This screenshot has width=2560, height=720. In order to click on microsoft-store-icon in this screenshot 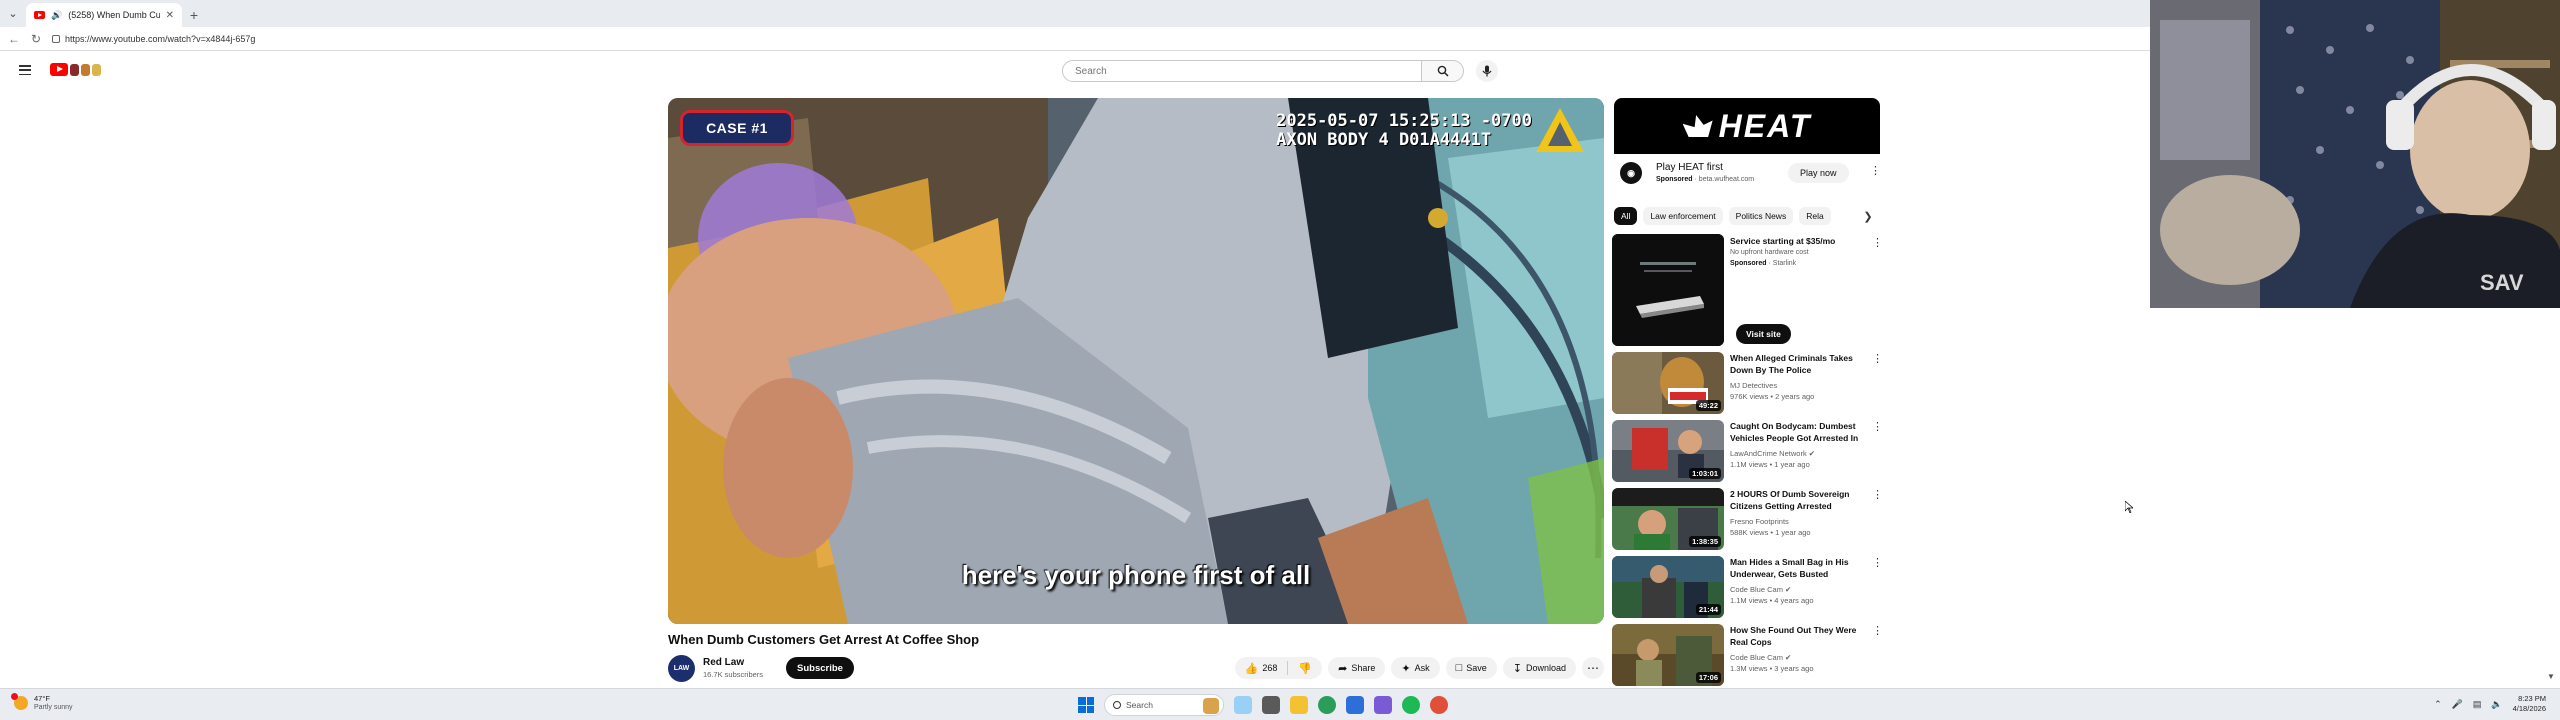, I will do `click(1355, 705)`.